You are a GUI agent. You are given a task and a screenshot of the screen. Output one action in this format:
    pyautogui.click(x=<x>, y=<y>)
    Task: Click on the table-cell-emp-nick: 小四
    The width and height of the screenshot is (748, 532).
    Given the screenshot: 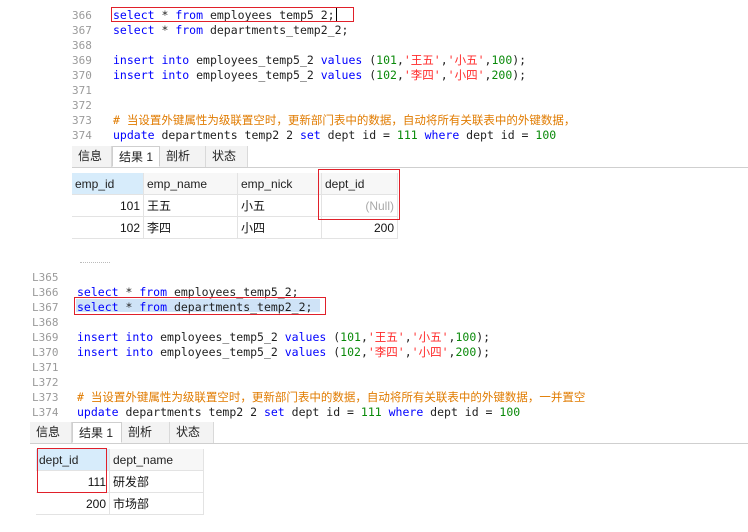 What is the action you would take?
    pyautogui.click(x=280, y=228)
    